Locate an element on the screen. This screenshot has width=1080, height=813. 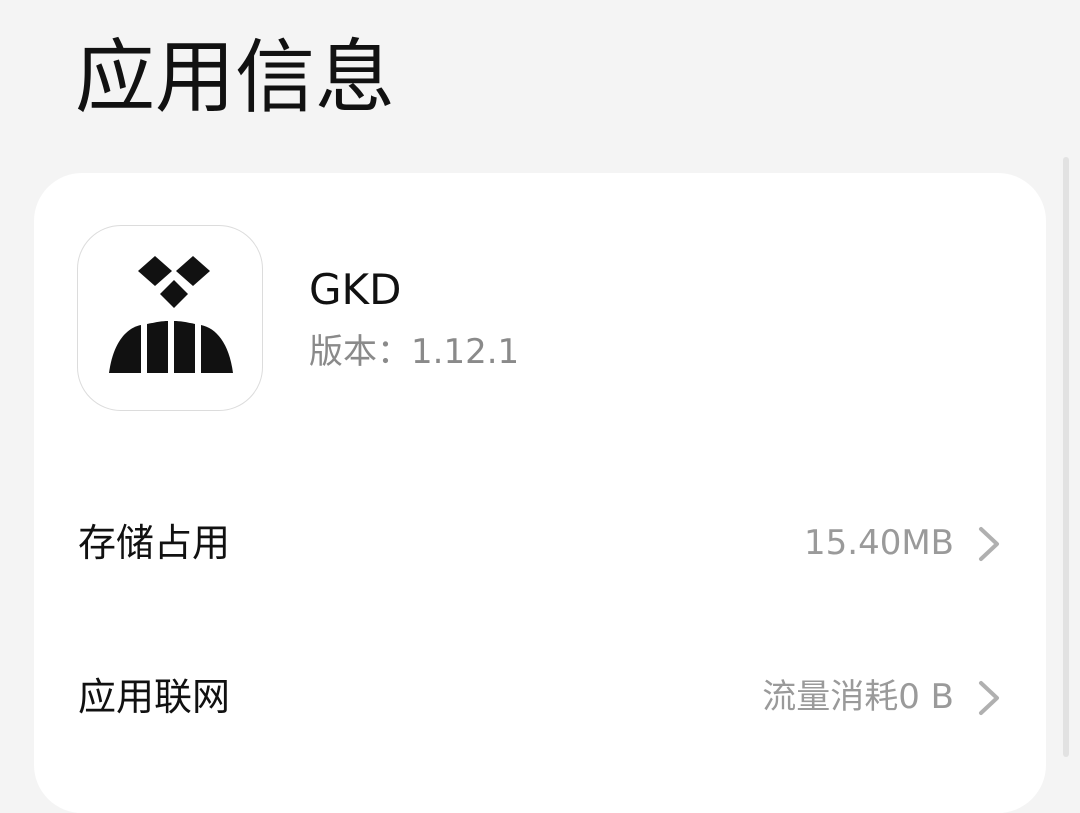
gkd-app-icon is located at coordinates (170, 318).